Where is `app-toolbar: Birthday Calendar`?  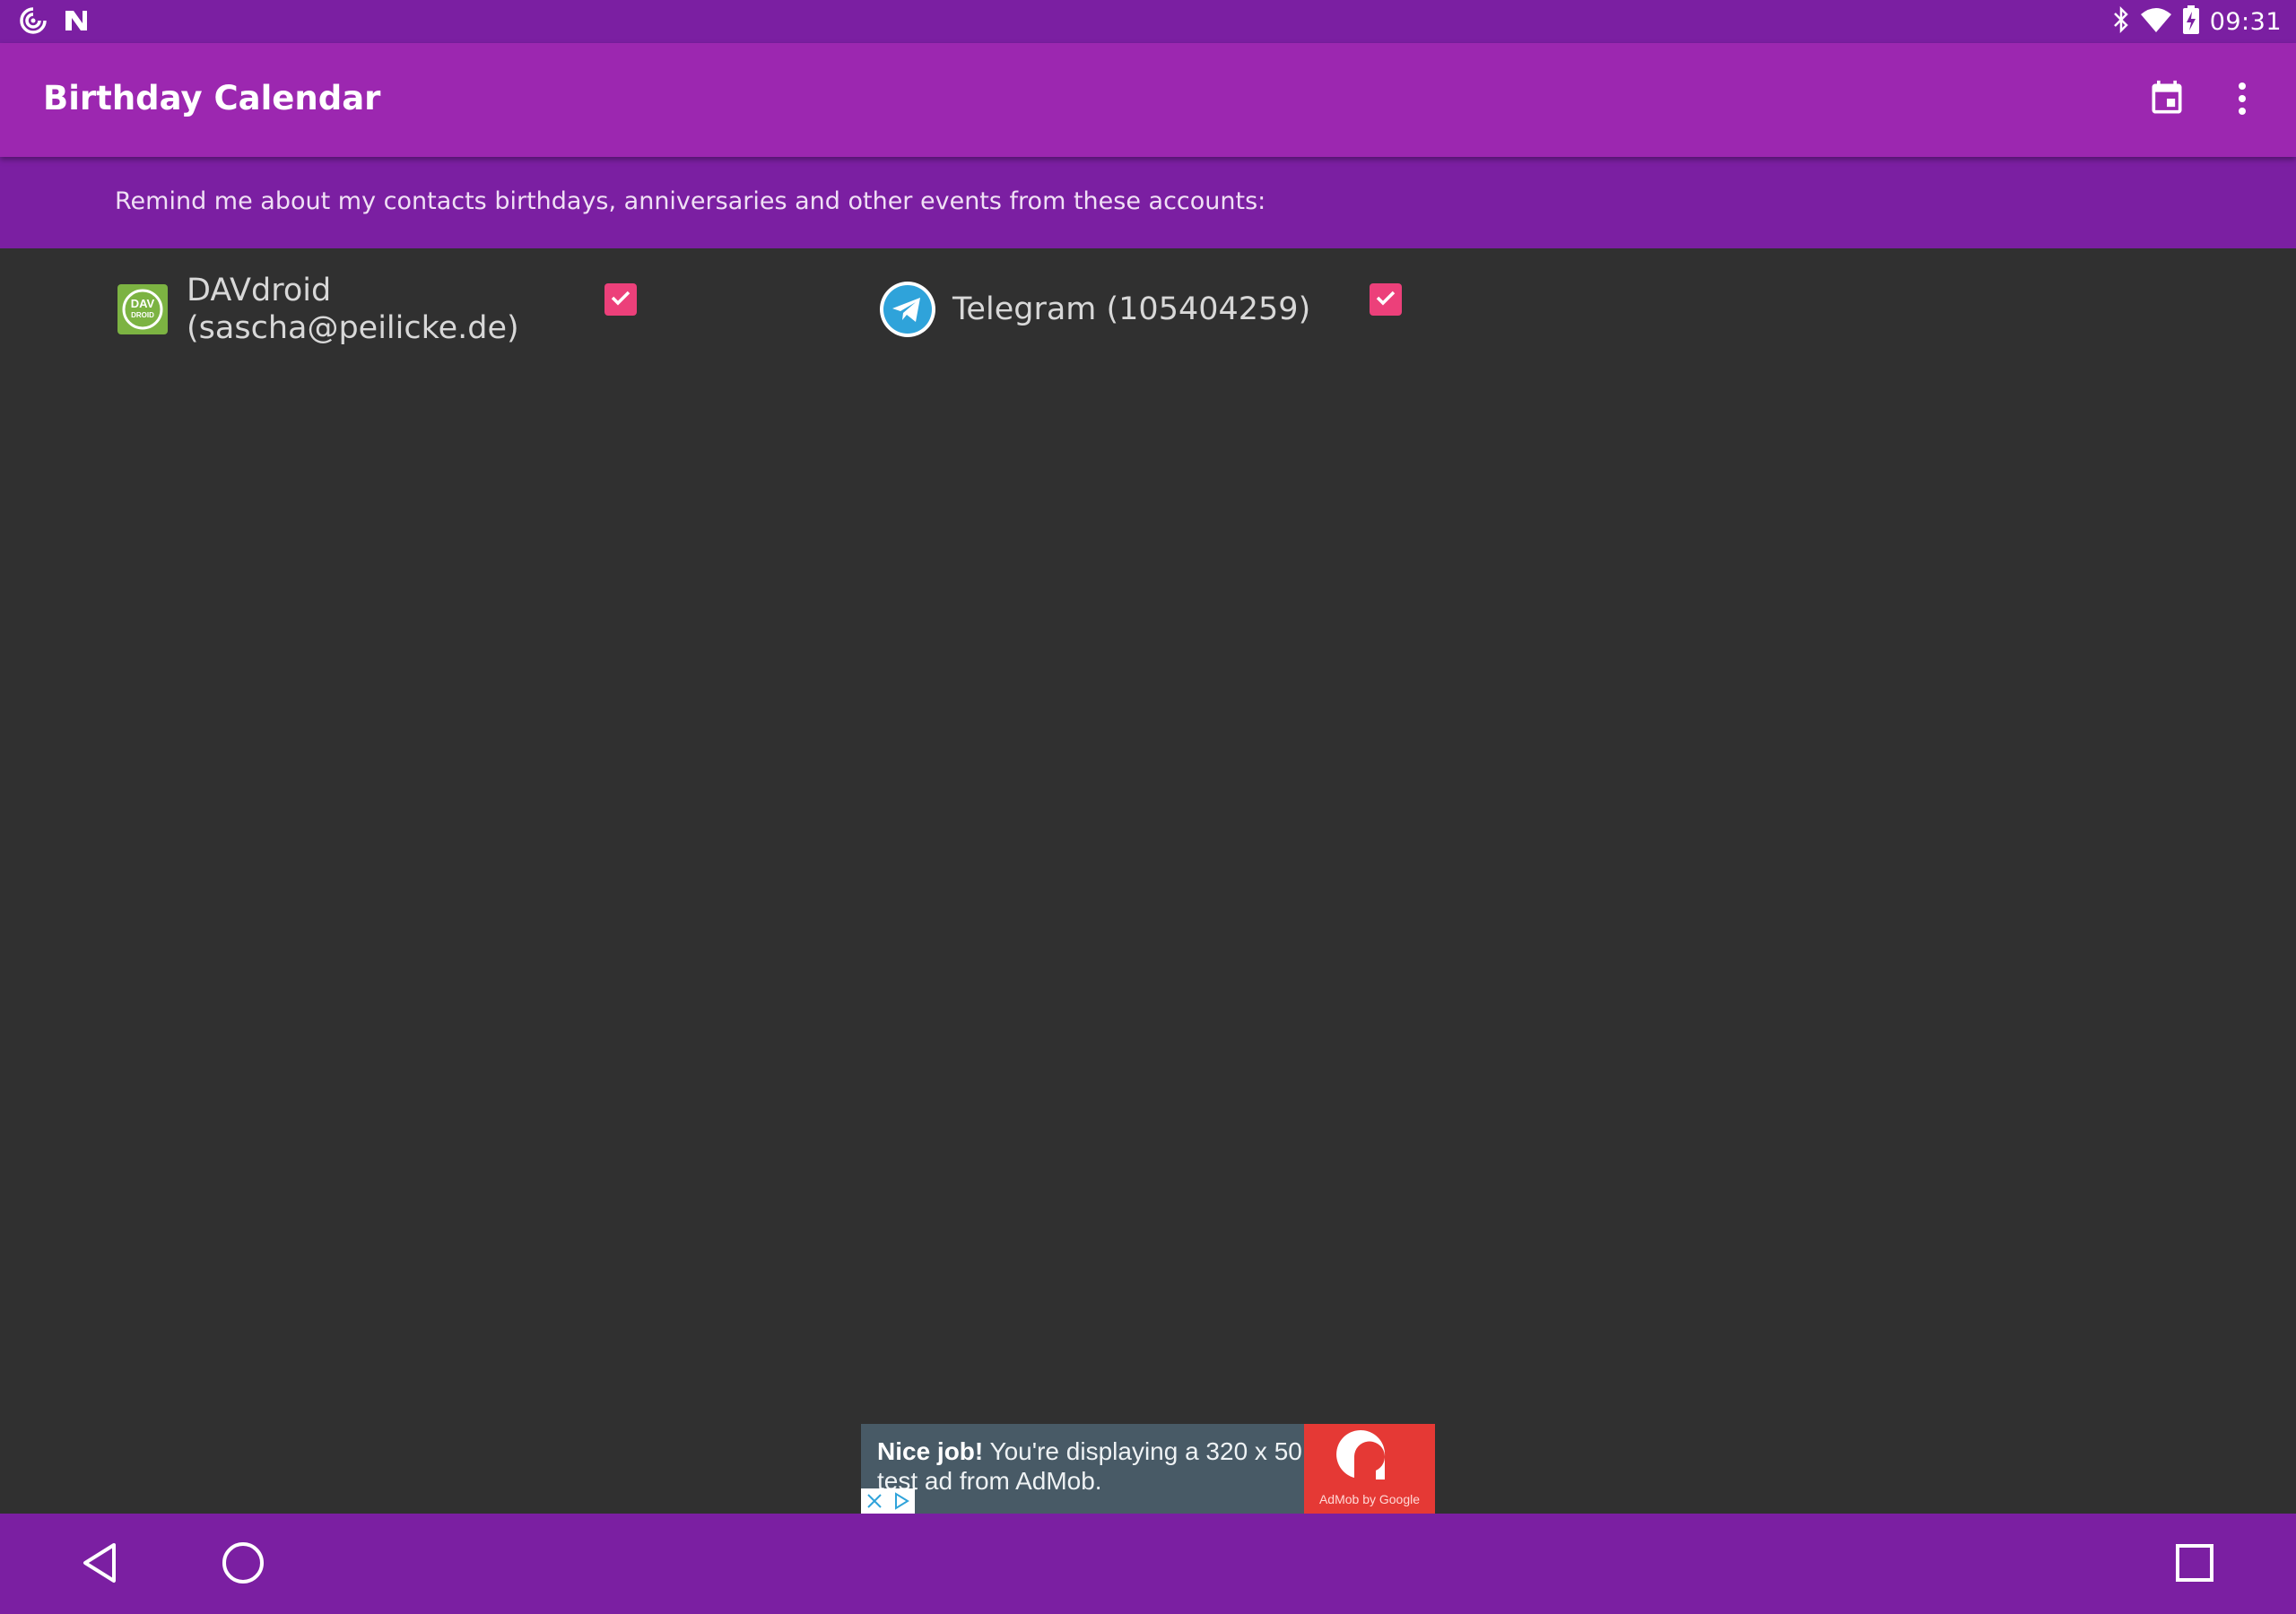
app-toolbar: Birthday Calendar is located at coordinates (1148, 100).